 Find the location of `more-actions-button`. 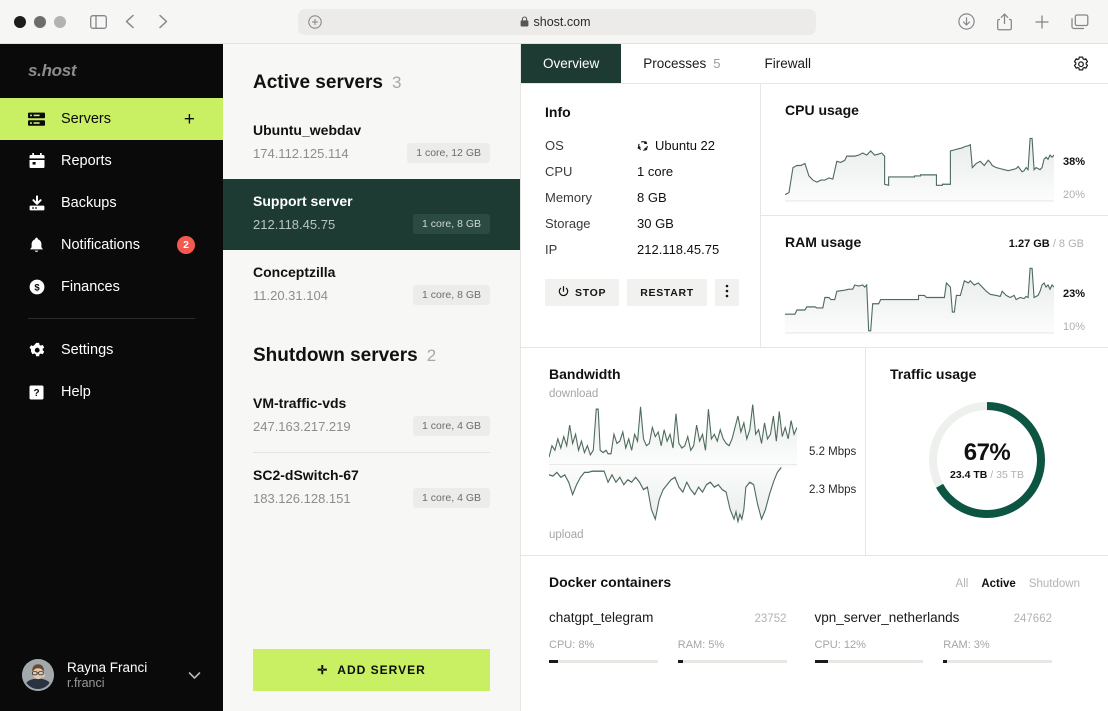

more-actions-button is located at coordinates (726, 292).